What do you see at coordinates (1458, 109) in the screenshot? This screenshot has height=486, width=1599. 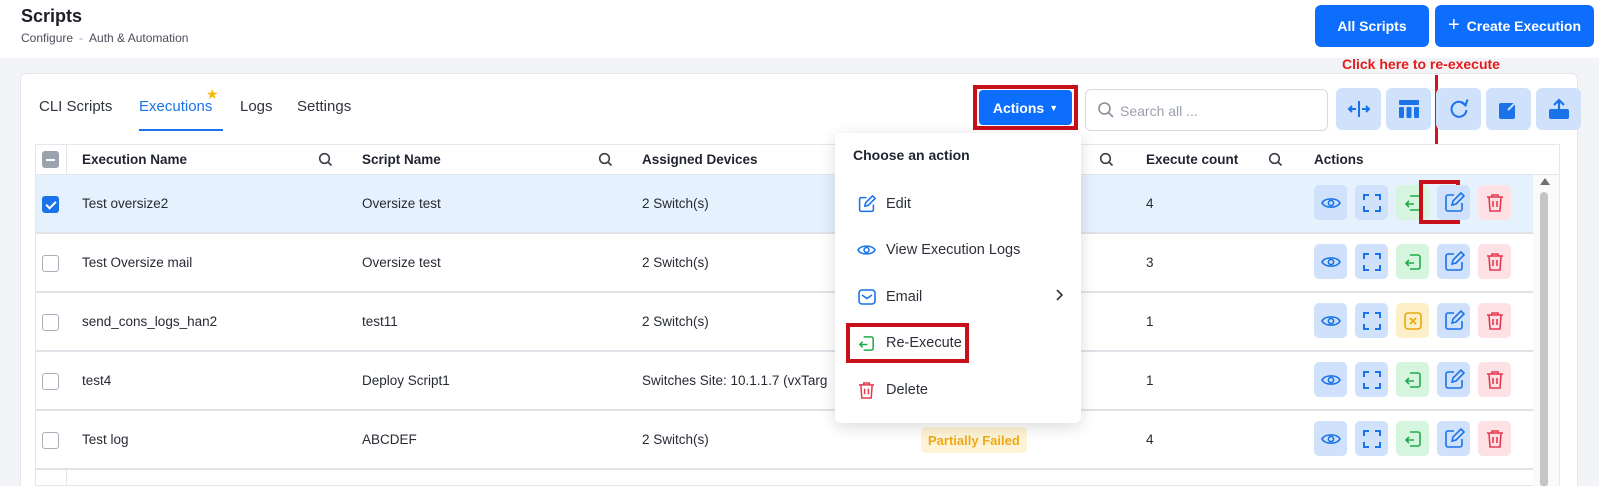 I see `refresh-button` at bounding box center [1458, 109].